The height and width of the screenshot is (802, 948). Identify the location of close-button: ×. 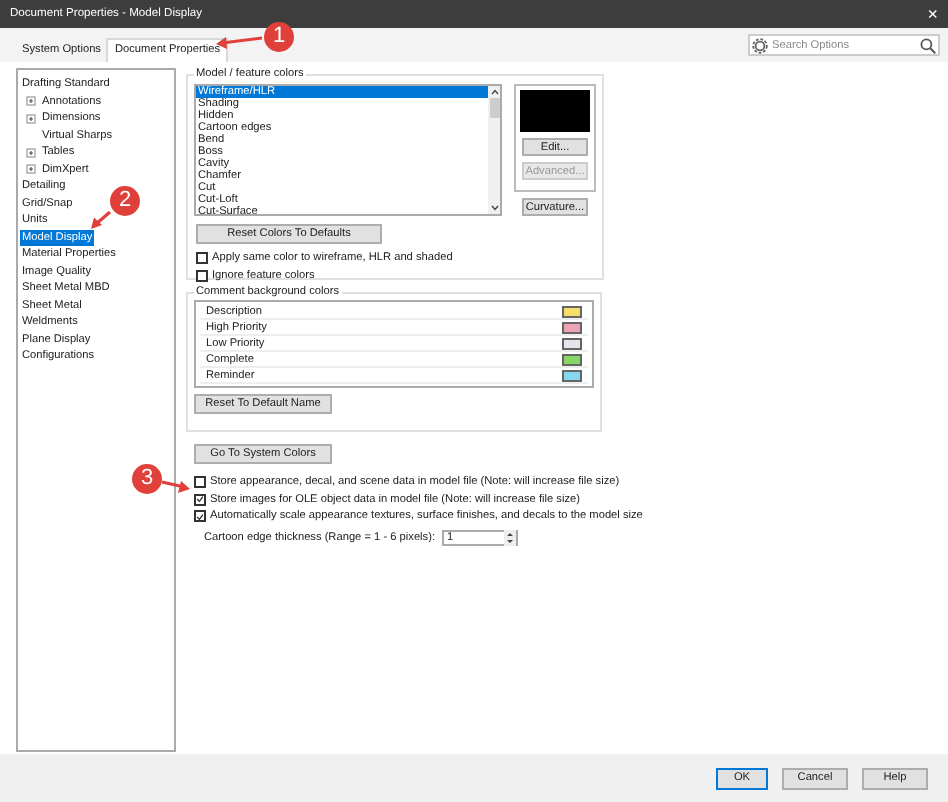
(932, 14).